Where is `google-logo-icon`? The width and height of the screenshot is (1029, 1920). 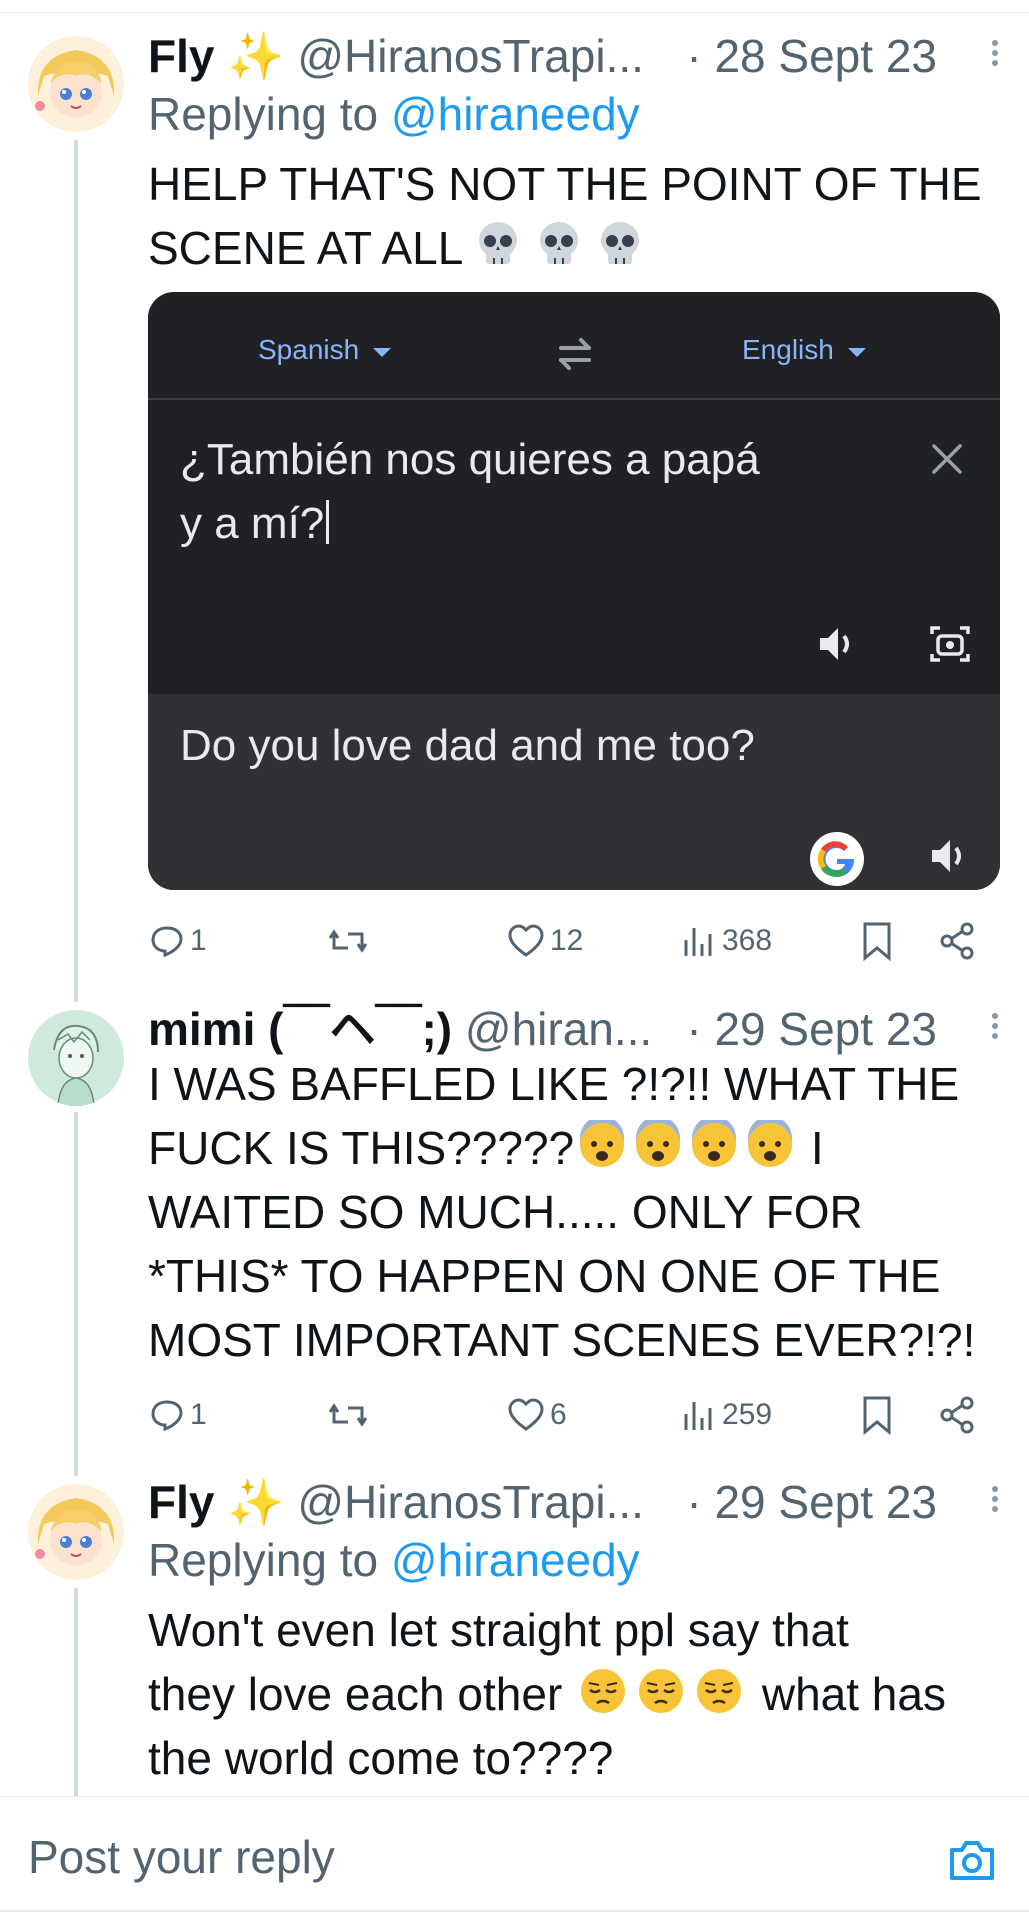
google-logo-icon is located at coordinates (837, 859).